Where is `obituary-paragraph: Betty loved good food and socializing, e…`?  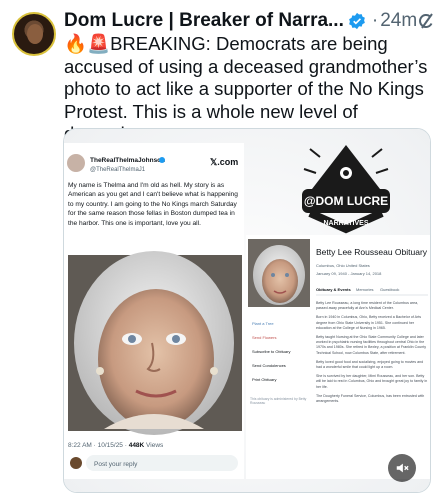 obituary-paragraph: Betty loved good food and socializing, e… is located at coordinates (370, 364).